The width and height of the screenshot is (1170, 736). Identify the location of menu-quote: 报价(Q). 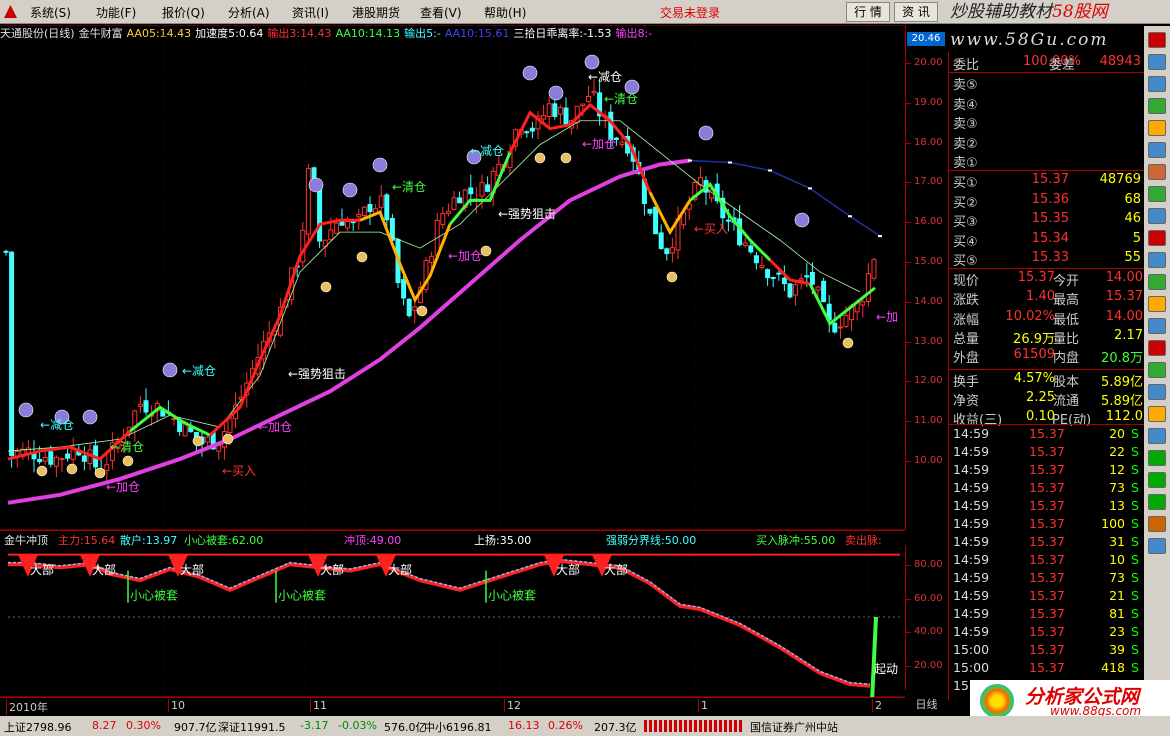
(183, 12).